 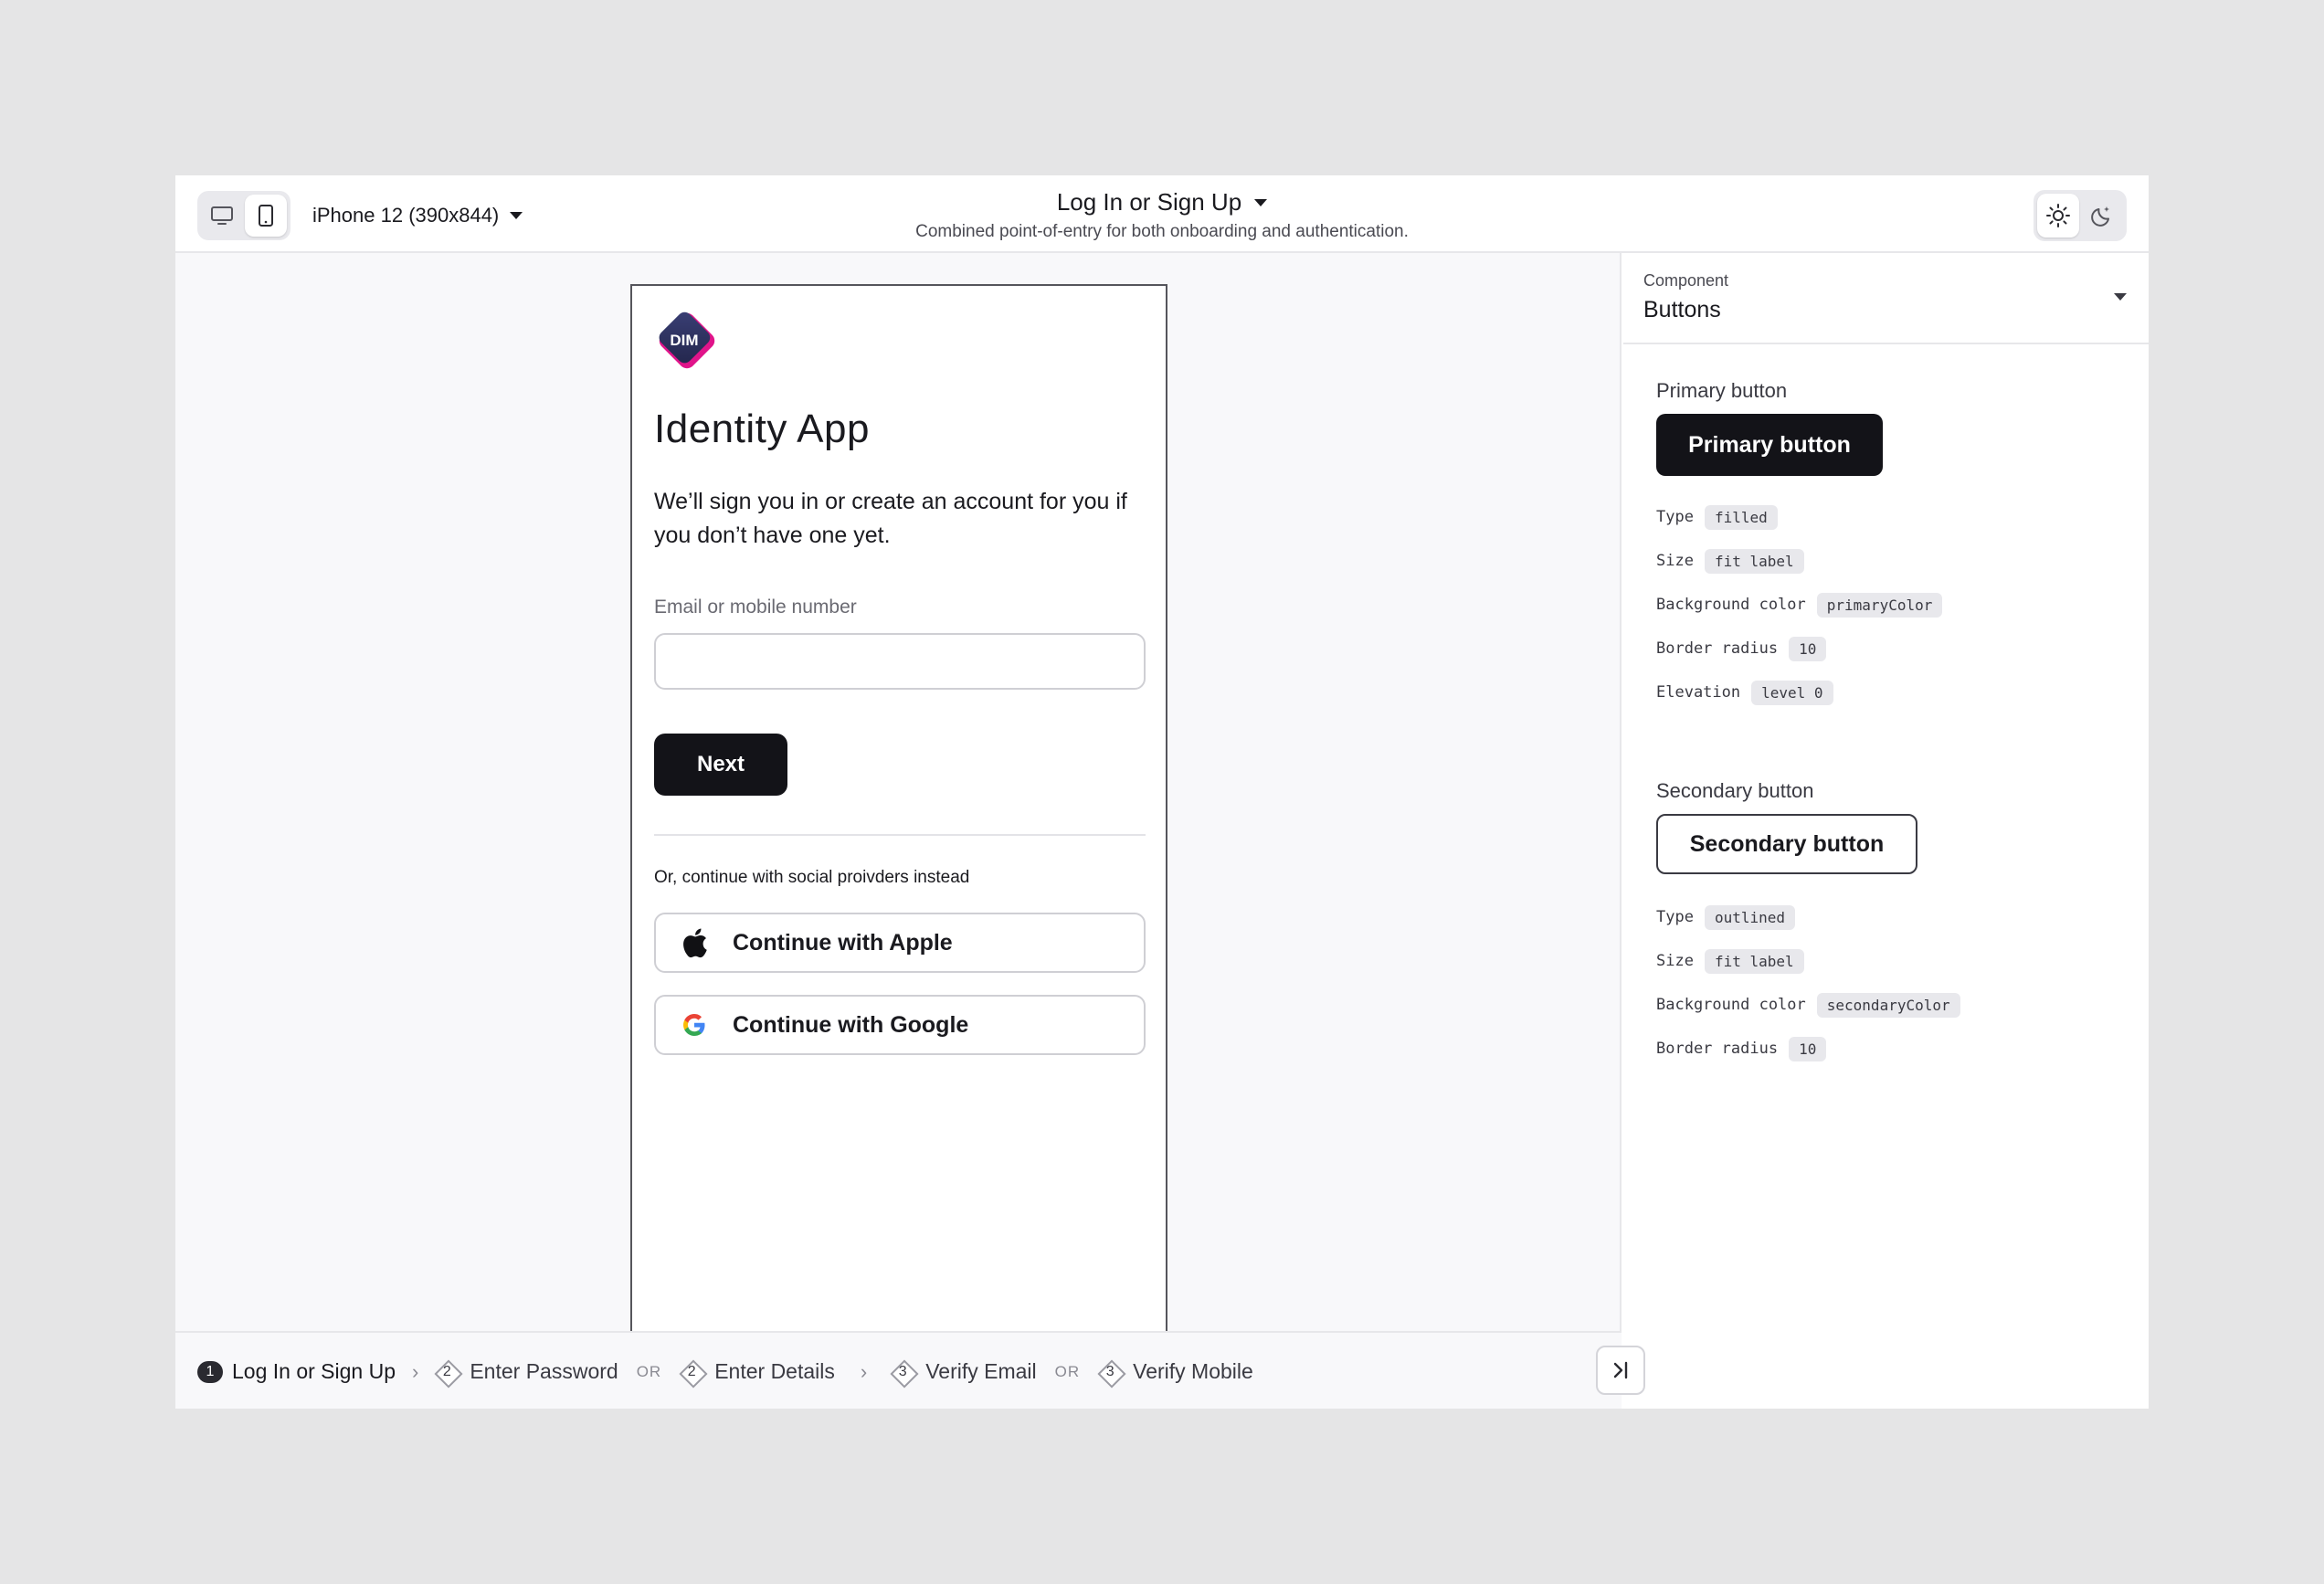 What do you see at coordinates (1682, 309) in the screenshot?
I see `component-select-value: Buttons` at bounding box center [1682, 309].